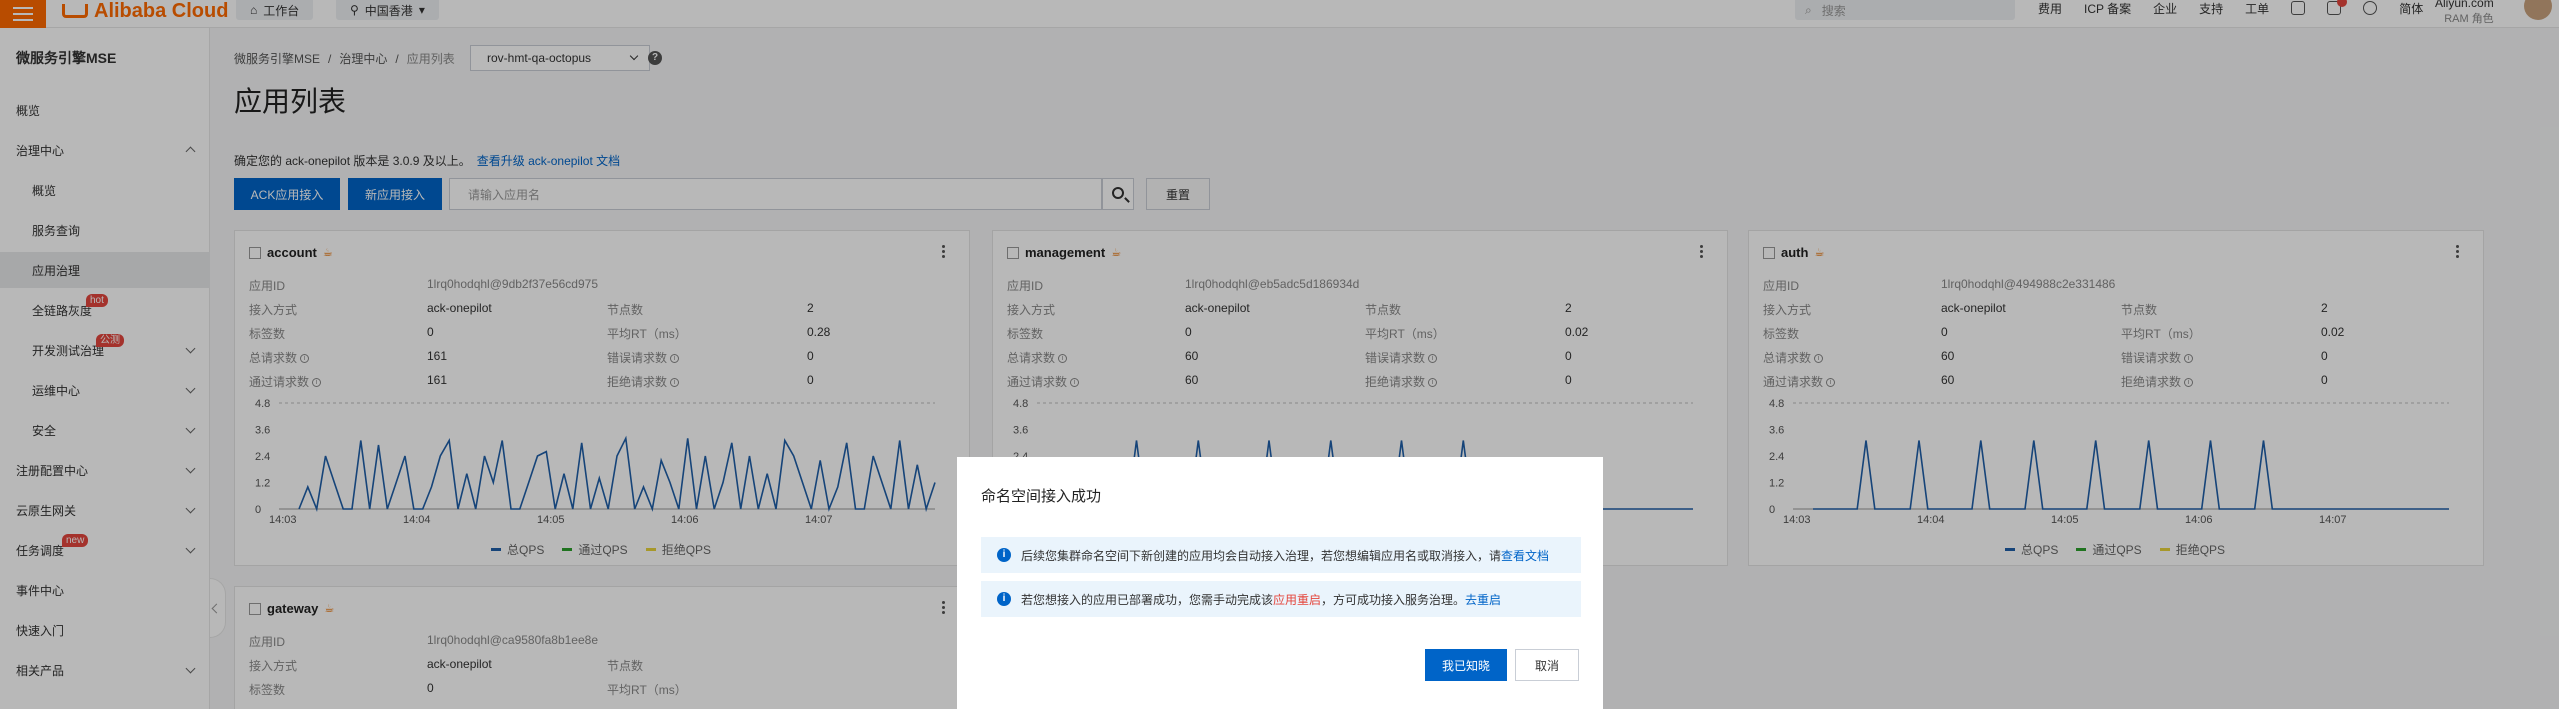 This screenshot has height=709, width=2559. I want to click on dialog-title: 命名空间接入成功, so click(1041, 496).